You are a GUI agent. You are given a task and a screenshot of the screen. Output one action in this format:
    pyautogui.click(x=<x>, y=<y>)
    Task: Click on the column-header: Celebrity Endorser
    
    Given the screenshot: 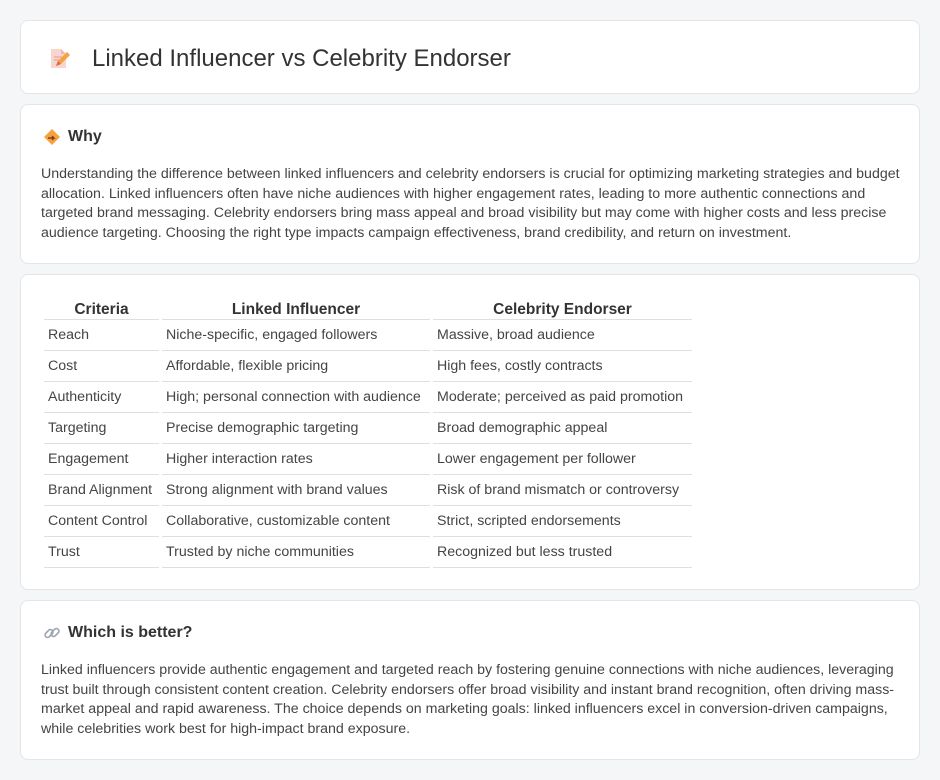 What is the action you would take?
    pyautogui.click(x=562, y=307)
    